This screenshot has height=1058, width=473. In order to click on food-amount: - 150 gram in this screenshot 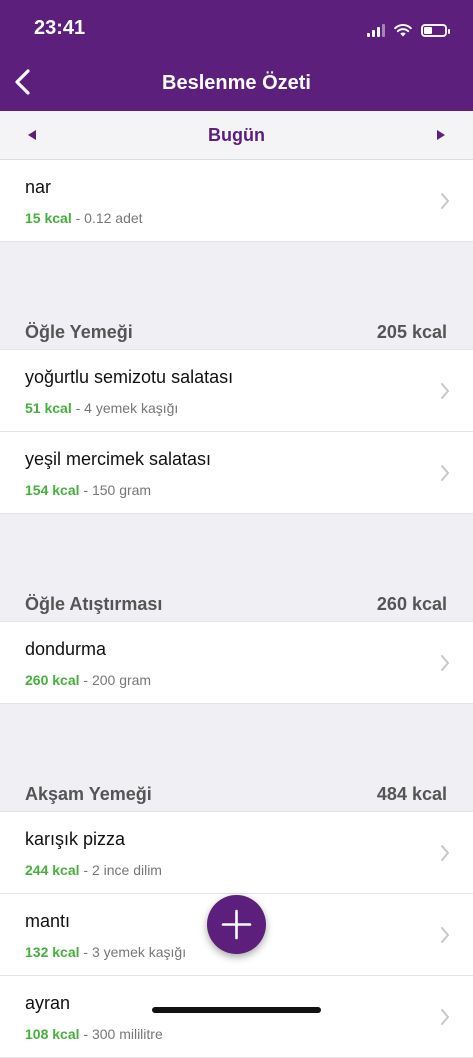, I will do `click(115, 490)`.